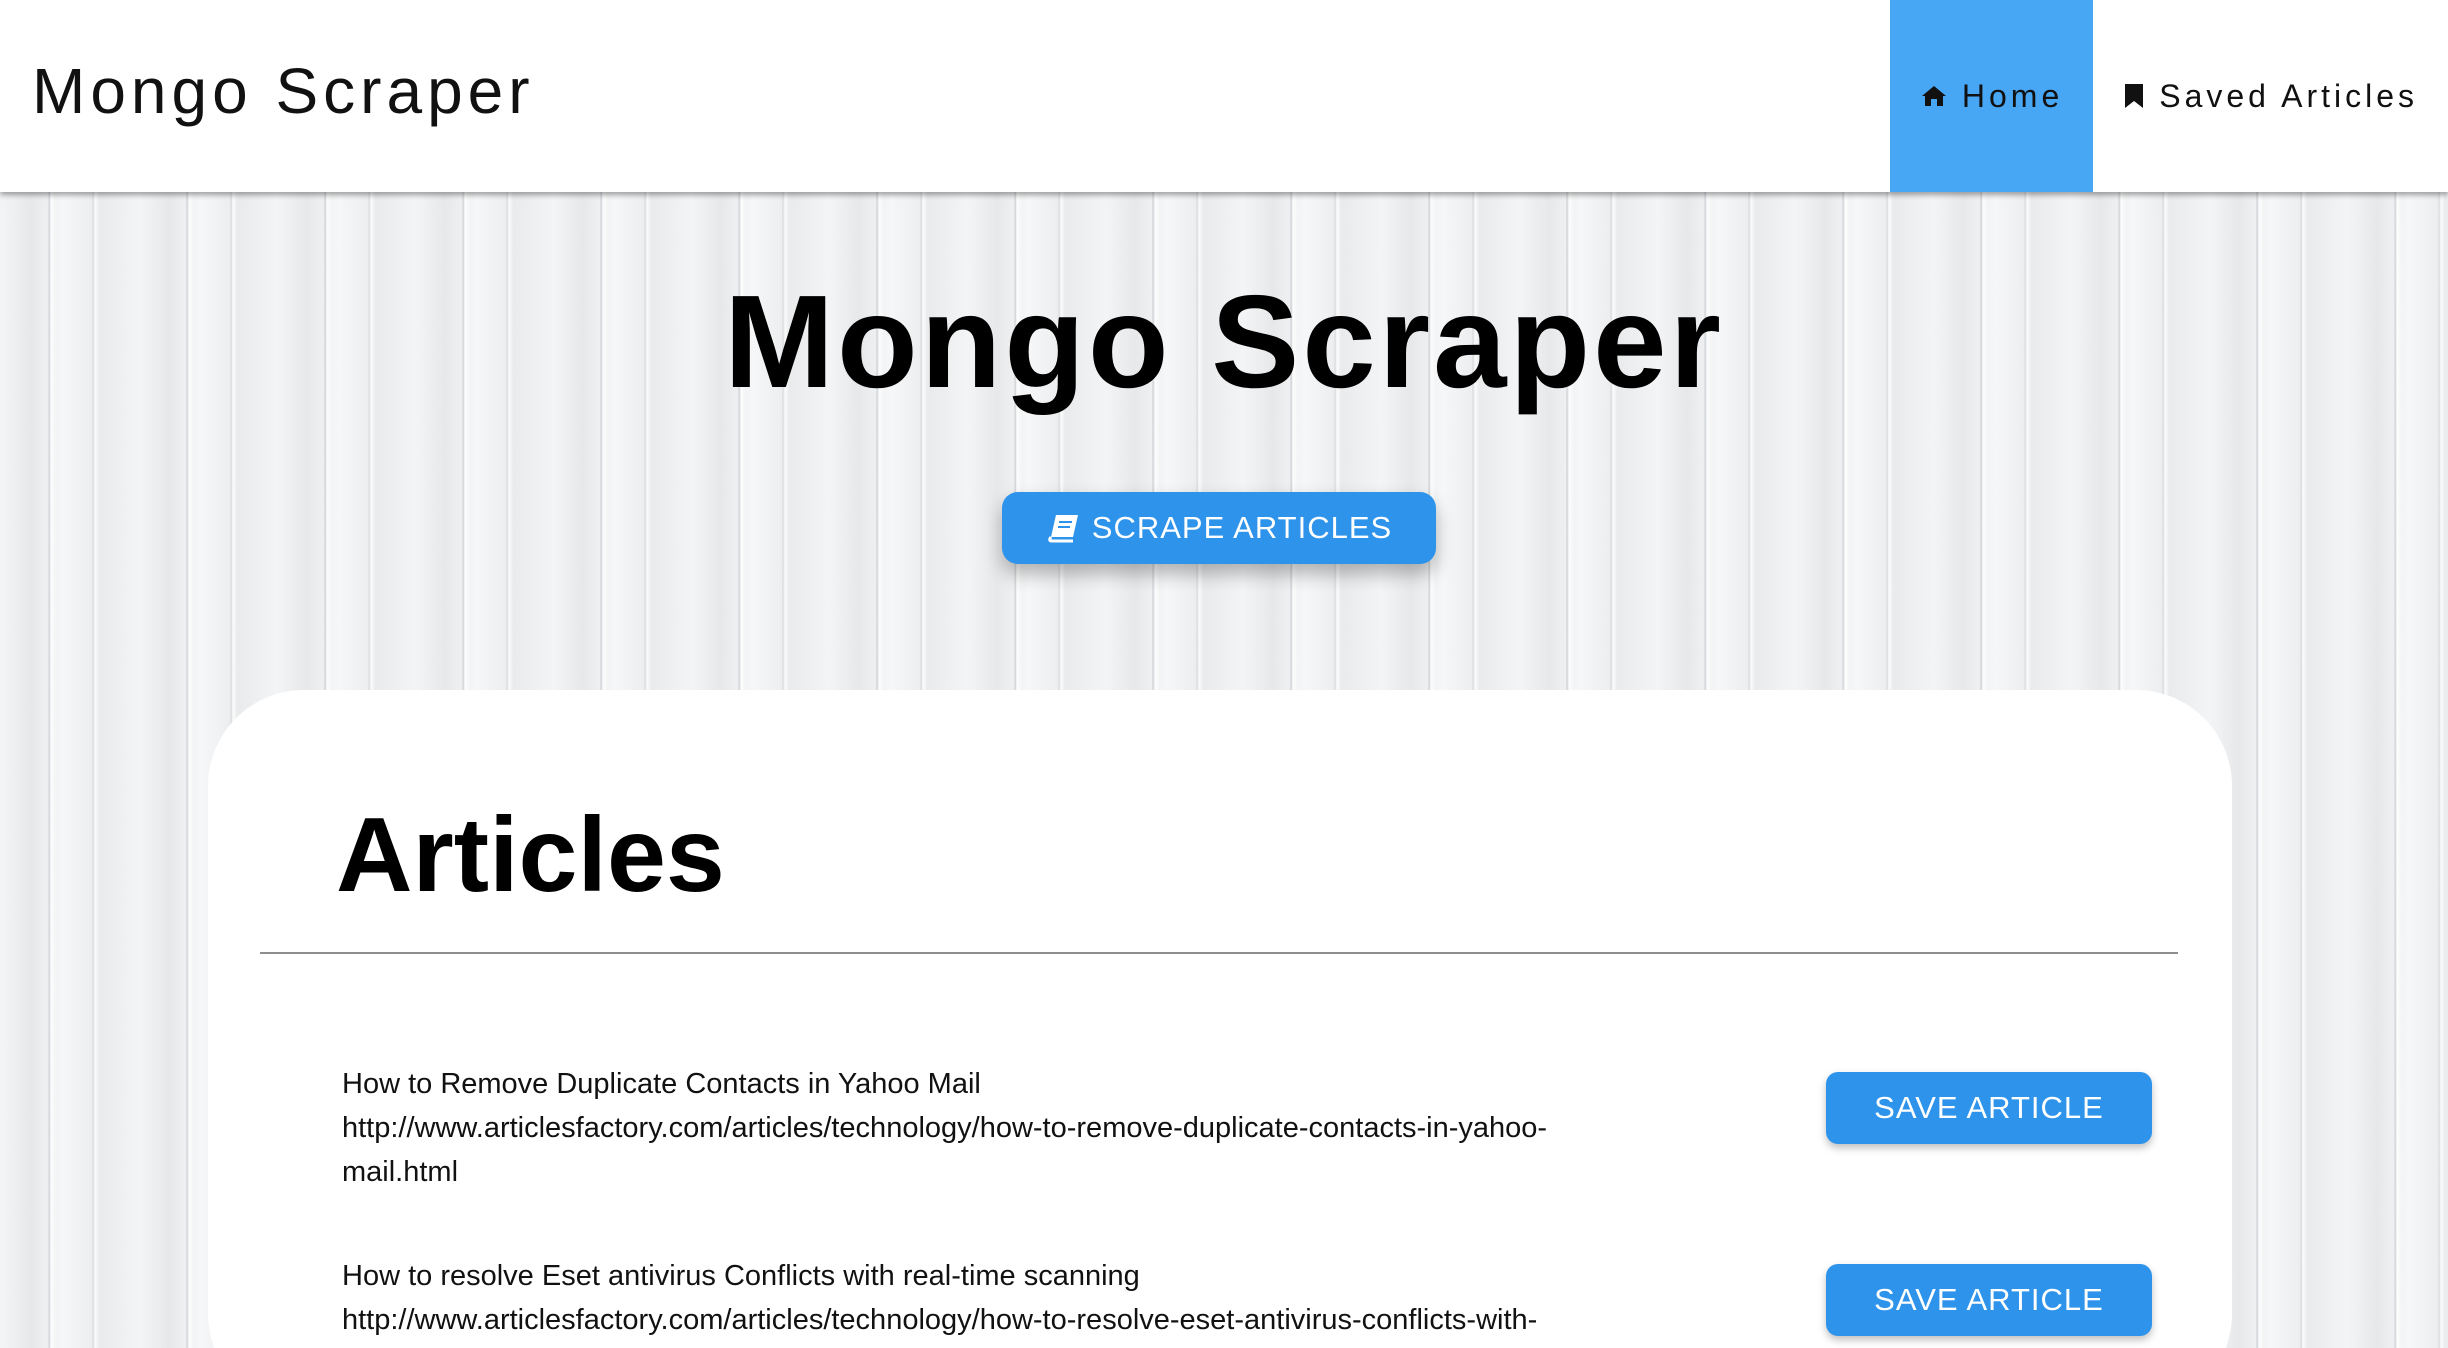 Image resolution: width=2448 pixels, height=1348 pixels. I want to click on brand-logo-text: Mongo Scraper, so click(283, 91).